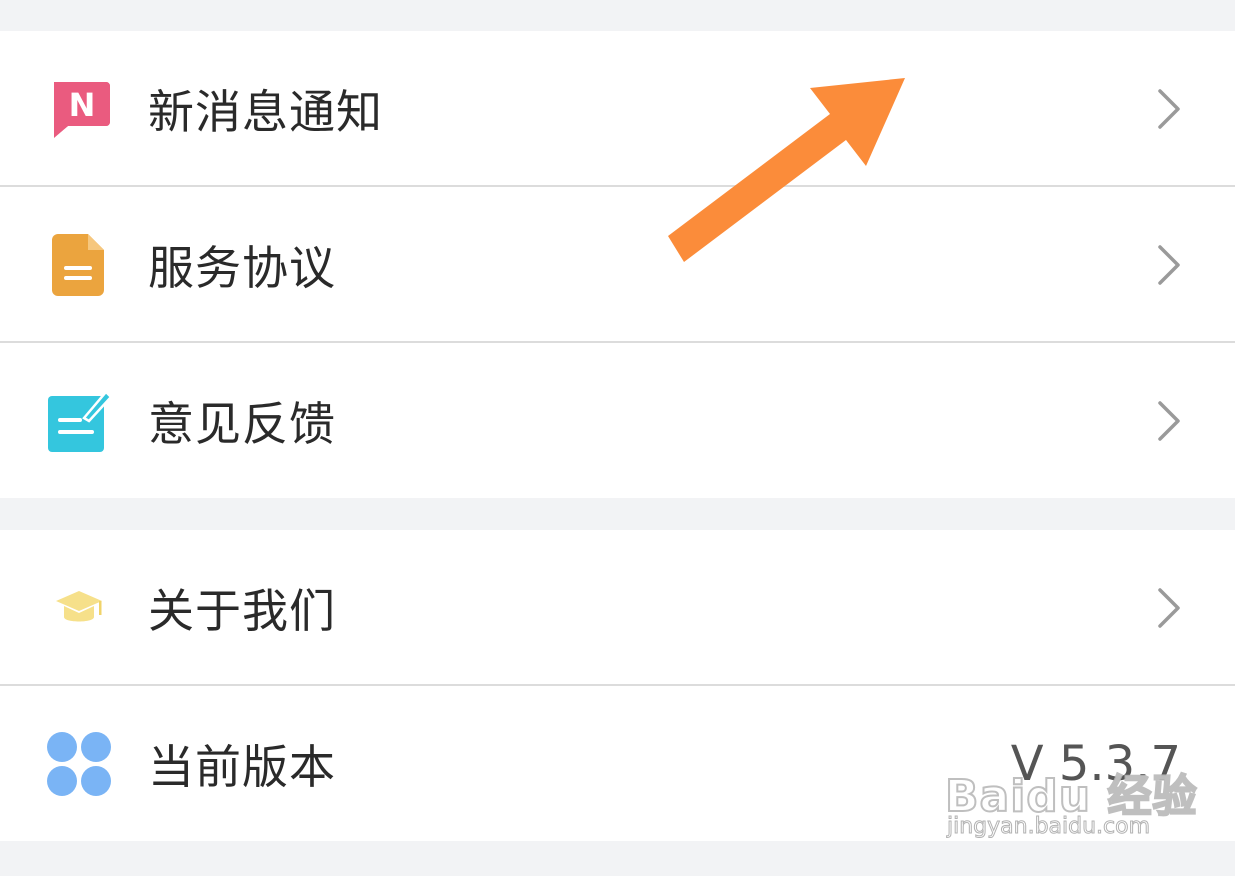 The width and height of the screenshot is (1235, 876). I want to click on settings-item-label: 服务协议, so click(242, 267).